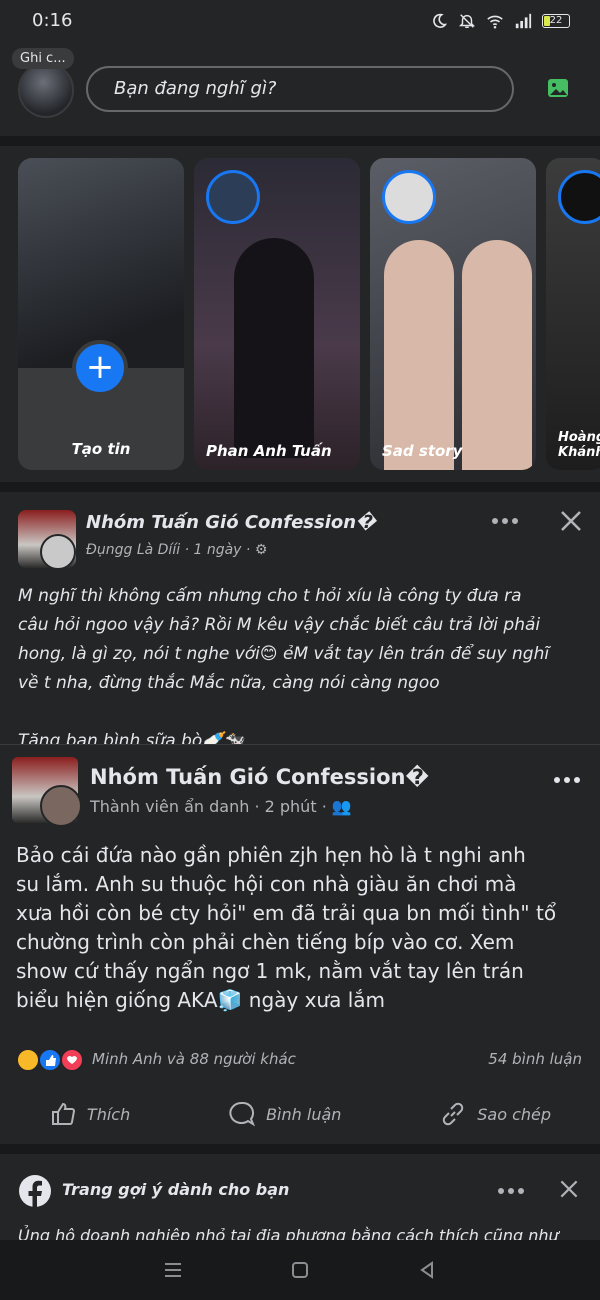 This screenshot has width=600, height=1300. I want to click on story-label: Tạo tin, so click(101, 449).